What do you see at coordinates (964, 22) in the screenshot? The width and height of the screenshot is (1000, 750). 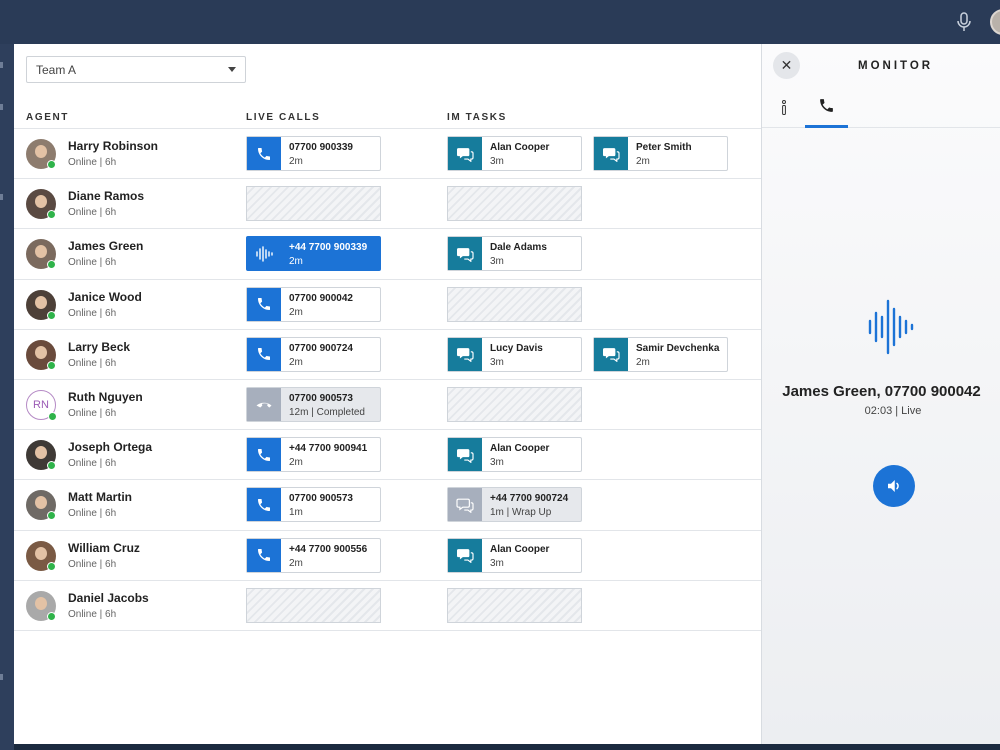 I see `microphone-icon` at bounding box center [964, 22].